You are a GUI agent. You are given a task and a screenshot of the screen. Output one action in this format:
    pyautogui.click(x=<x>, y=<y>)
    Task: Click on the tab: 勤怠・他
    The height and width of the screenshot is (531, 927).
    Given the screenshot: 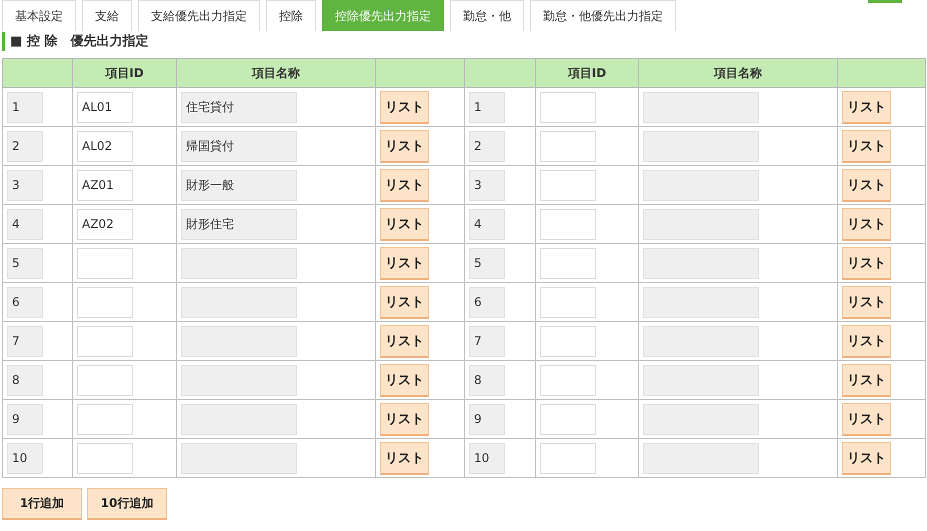 What is the action you would take?
    pyautogui.click(x=487, y=15)
    